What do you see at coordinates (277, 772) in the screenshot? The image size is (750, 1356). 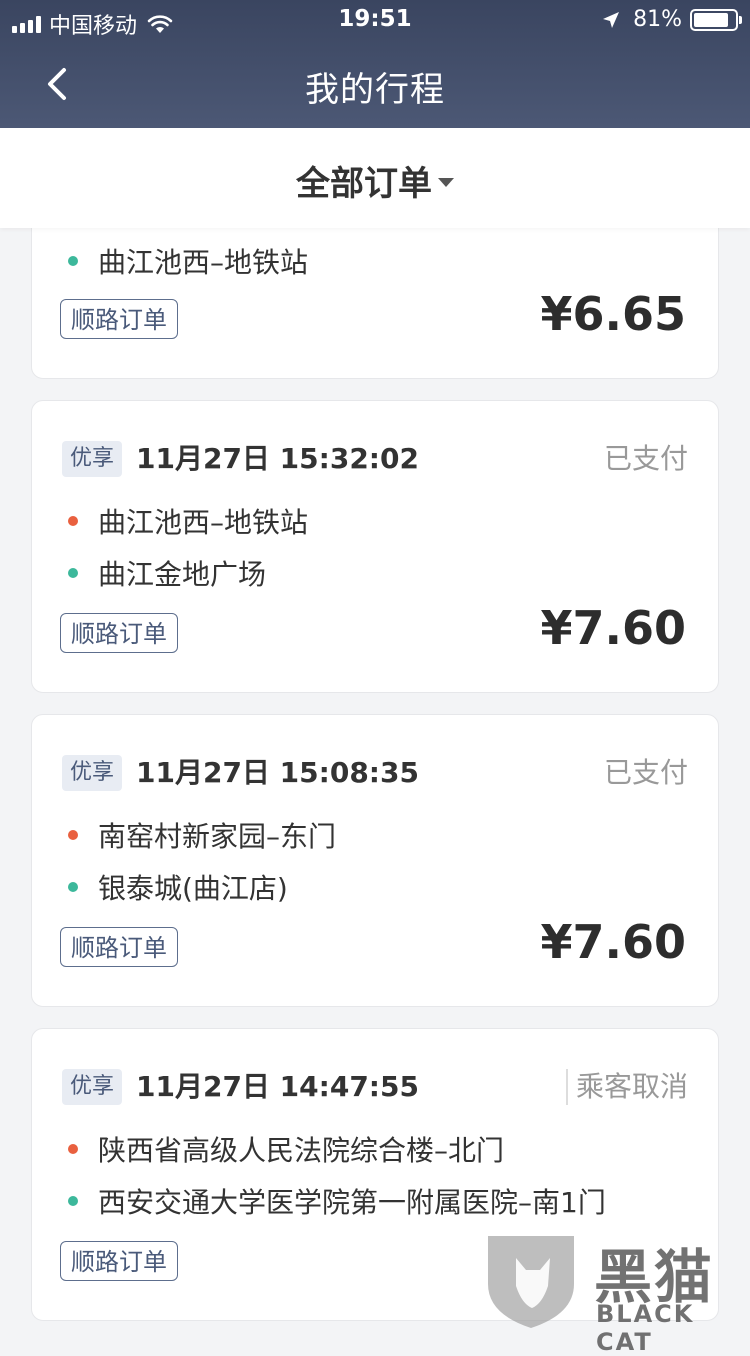 I see `order-time: 11月27日 15:08:35` at bounding box center [277, 772].